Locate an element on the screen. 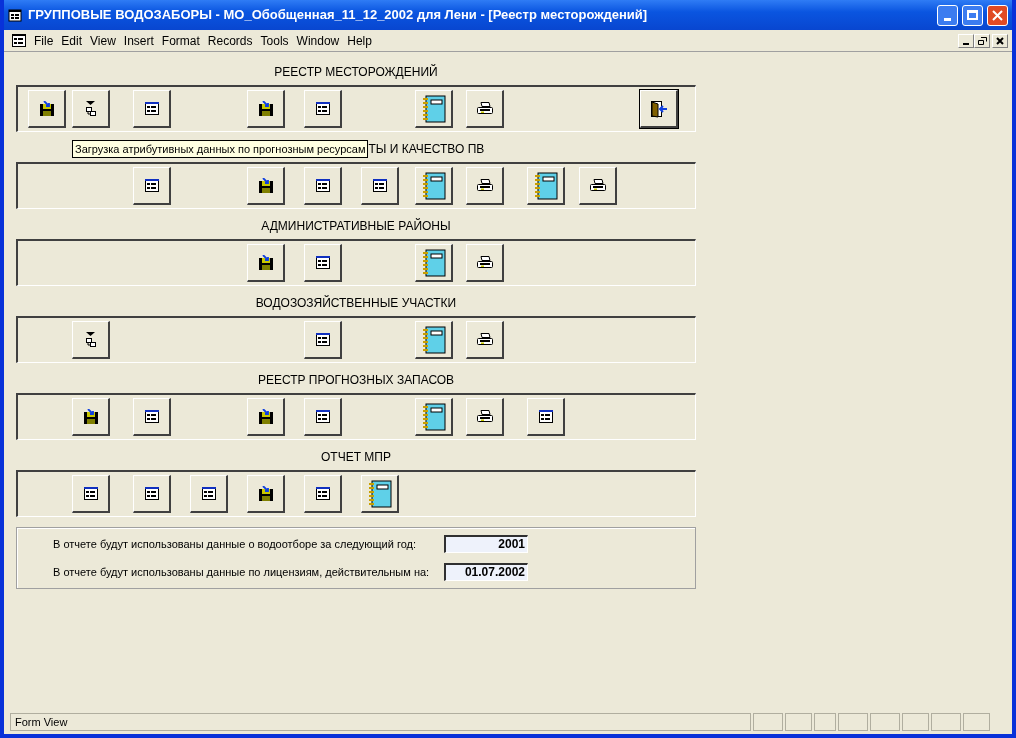 Image resolution: width=1016 pixels, height=738 pixels. close-button is located at coordinates (1000, 40).